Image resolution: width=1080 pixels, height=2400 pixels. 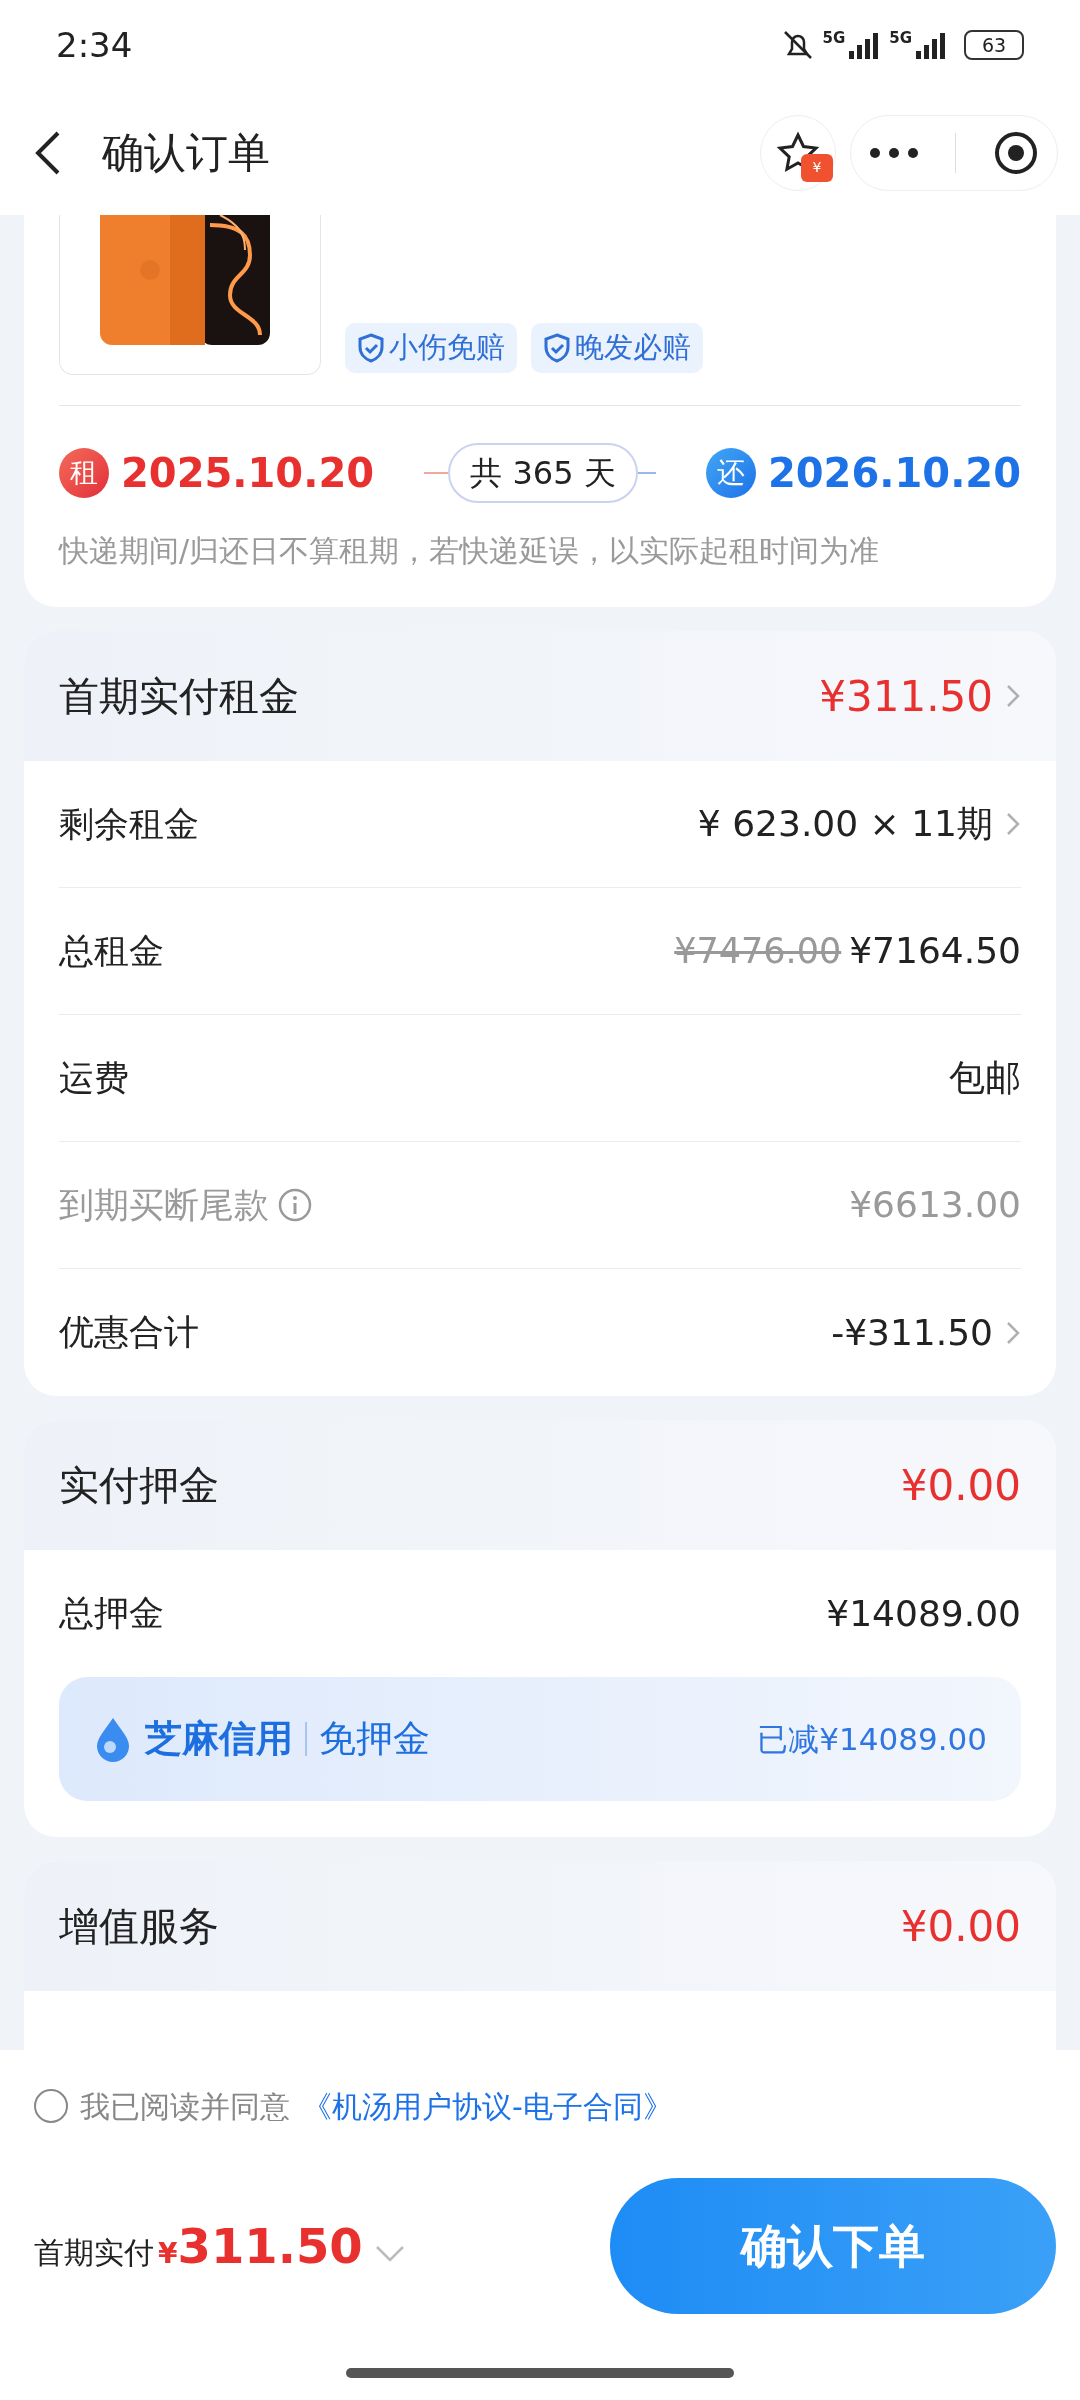 What do you see at coordinates (935, 1205) in the screenshot?
I see `row-value: ¥6613.00` at bounding box center [935, 1205].